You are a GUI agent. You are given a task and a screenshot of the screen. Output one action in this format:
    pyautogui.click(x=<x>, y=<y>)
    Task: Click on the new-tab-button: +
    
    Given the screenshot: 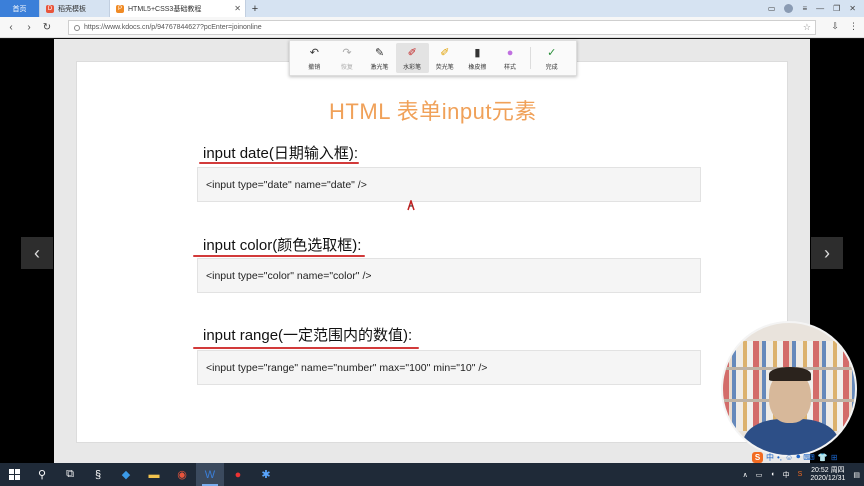 What is the action you would take?
    pyautogui.click(x=255, y=8)
    